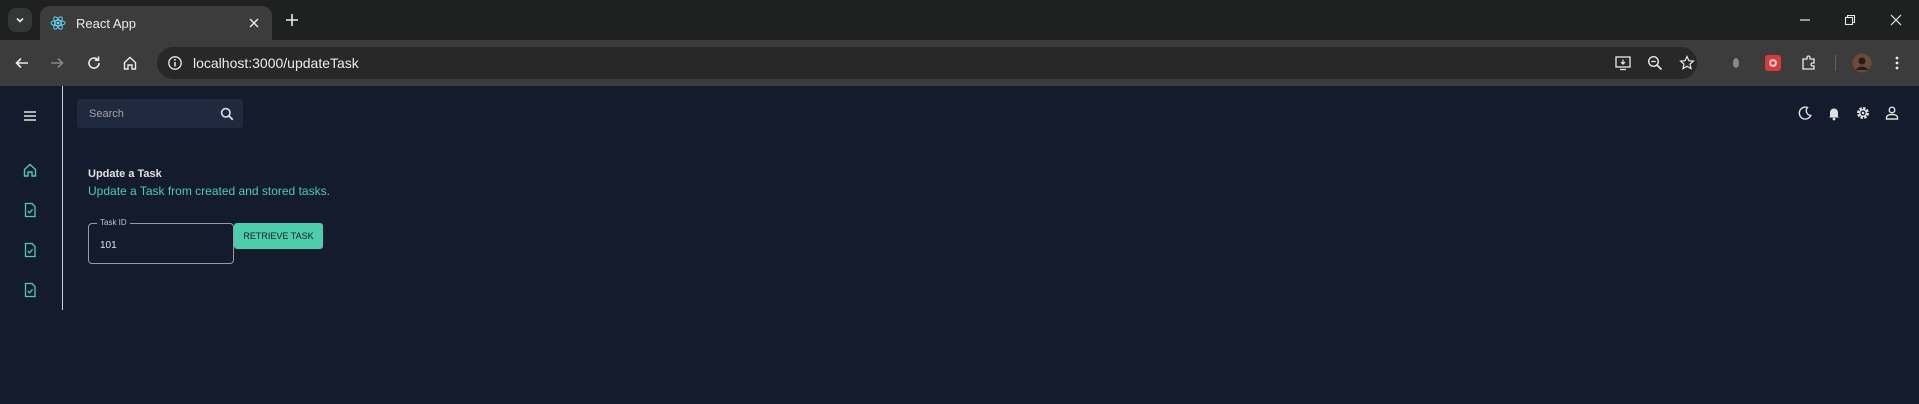  Describe the element at coordinates (106, 23) in the screenshot. I see `tab-title: React App` at that location.